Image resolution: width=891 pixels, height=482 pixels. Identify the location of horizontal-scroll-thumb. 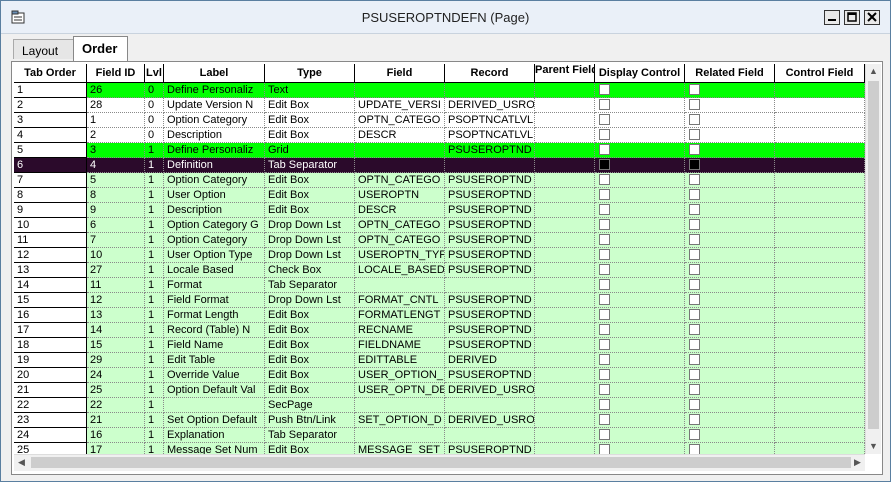
(441, 462).